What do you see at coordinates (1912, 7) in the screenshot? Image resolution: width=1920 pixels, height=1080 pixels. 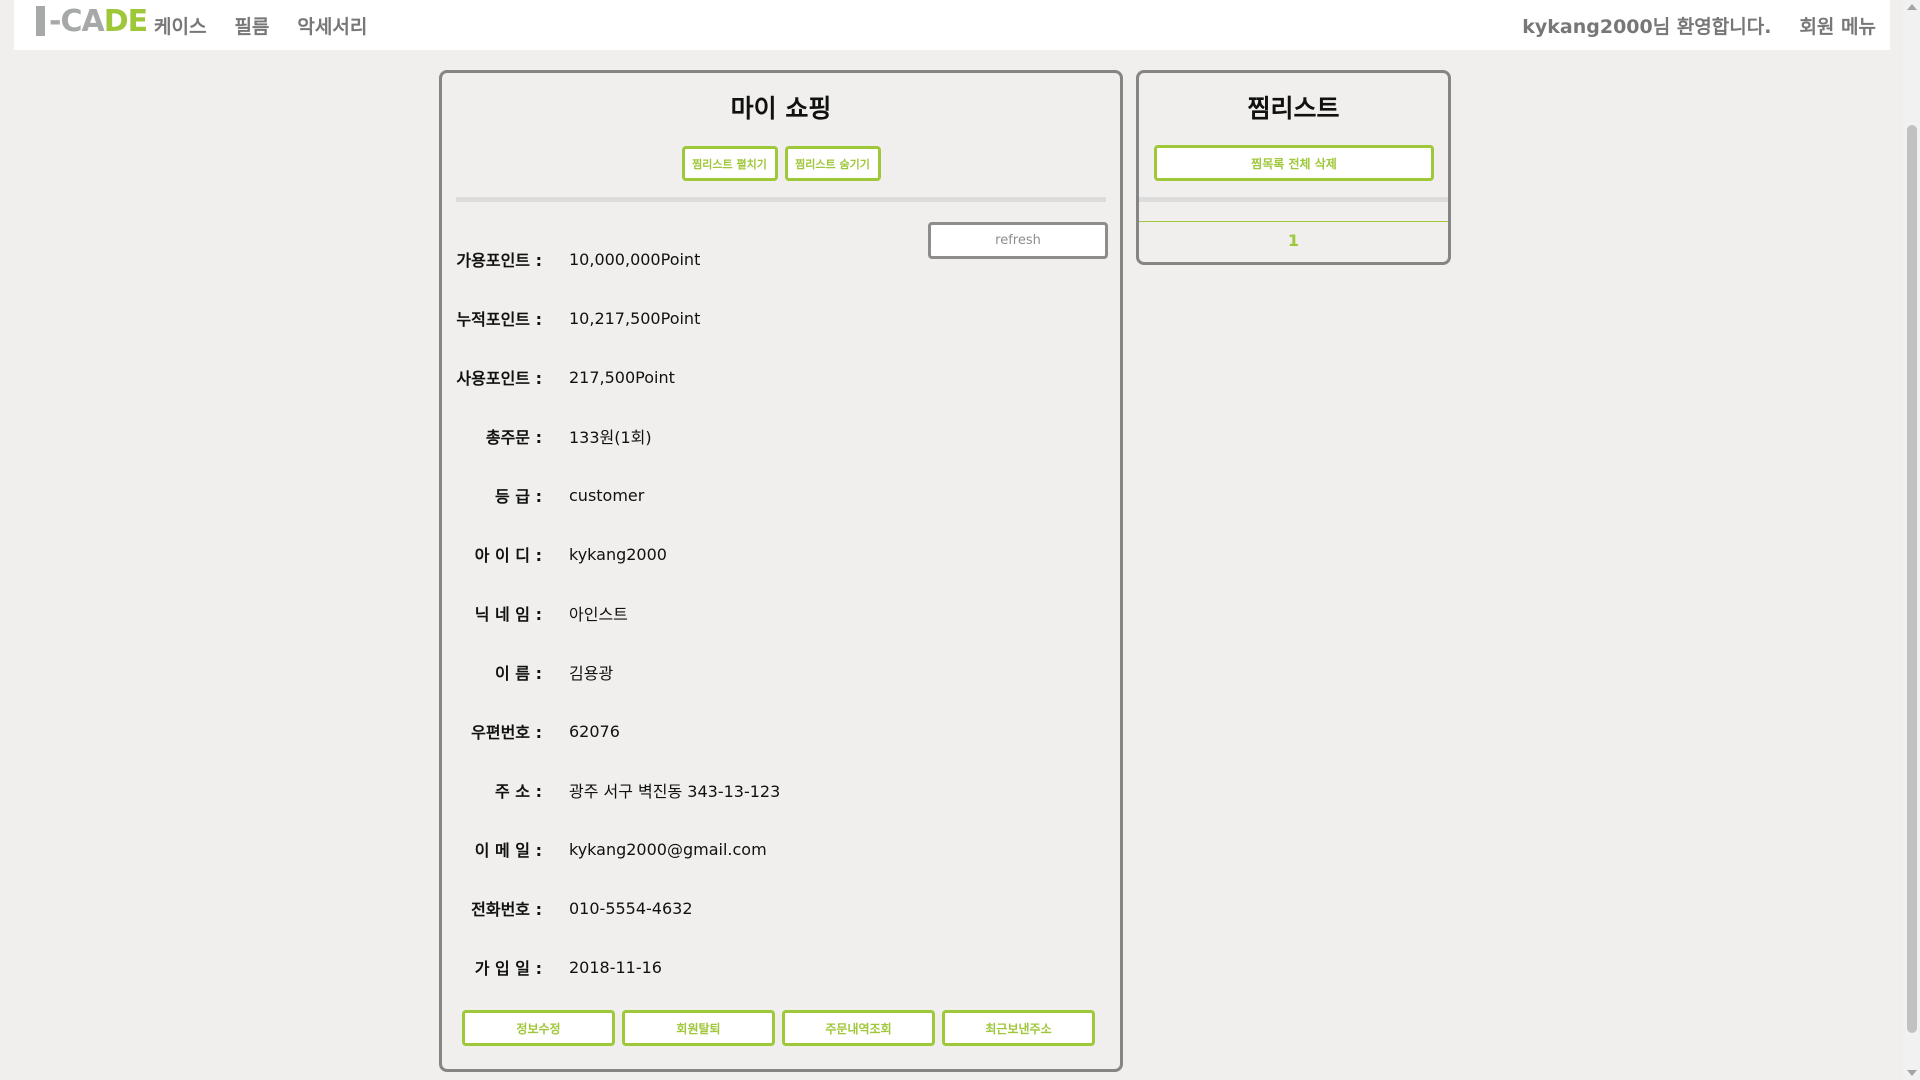 I see `scroll-up-arrow-icon` at bounding box center [1912, 7].